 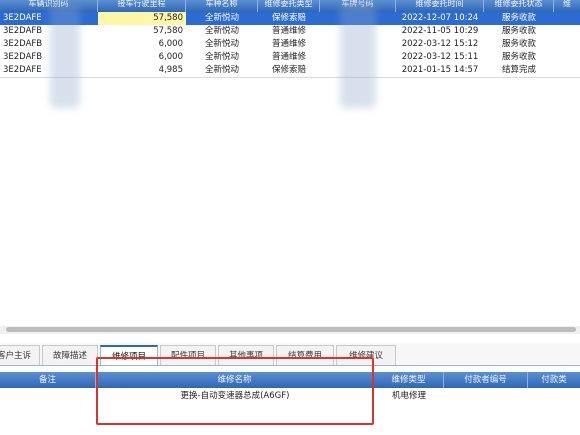 What do you see at coordinates (567, 6) in the screenshot?
I see `col-header-more: 维` at bounding box center [567, 6].